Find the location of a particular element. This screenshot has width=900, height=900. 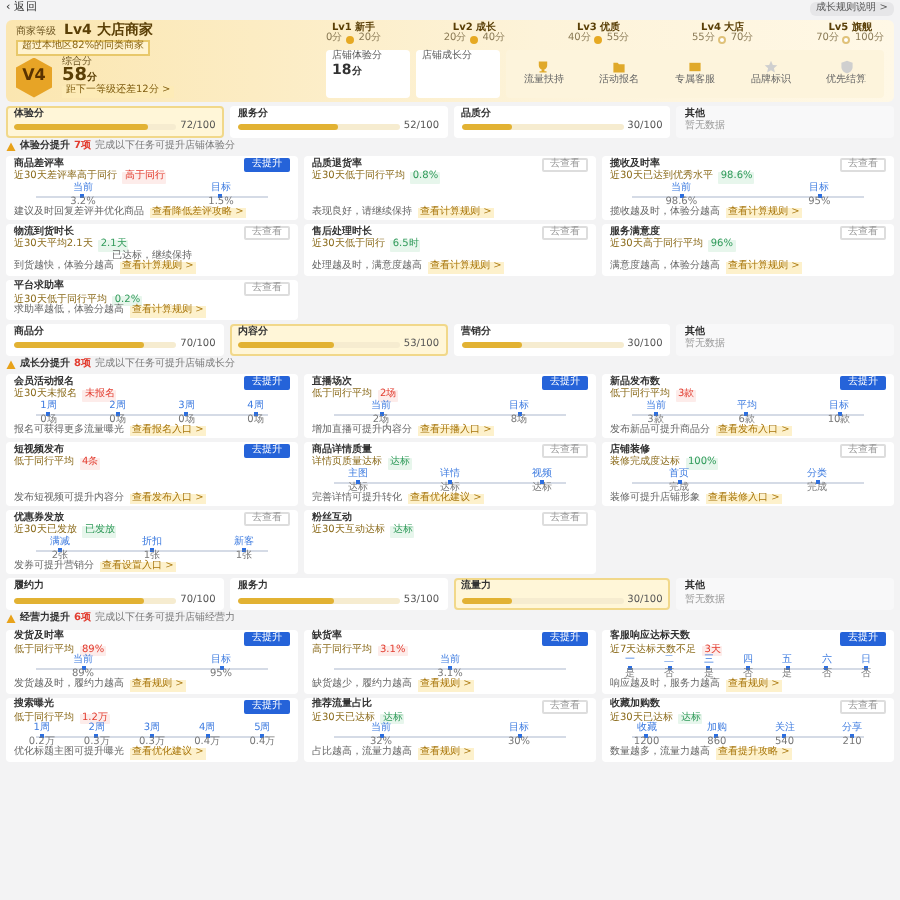

star-icon is located at coordinates (770, 66).